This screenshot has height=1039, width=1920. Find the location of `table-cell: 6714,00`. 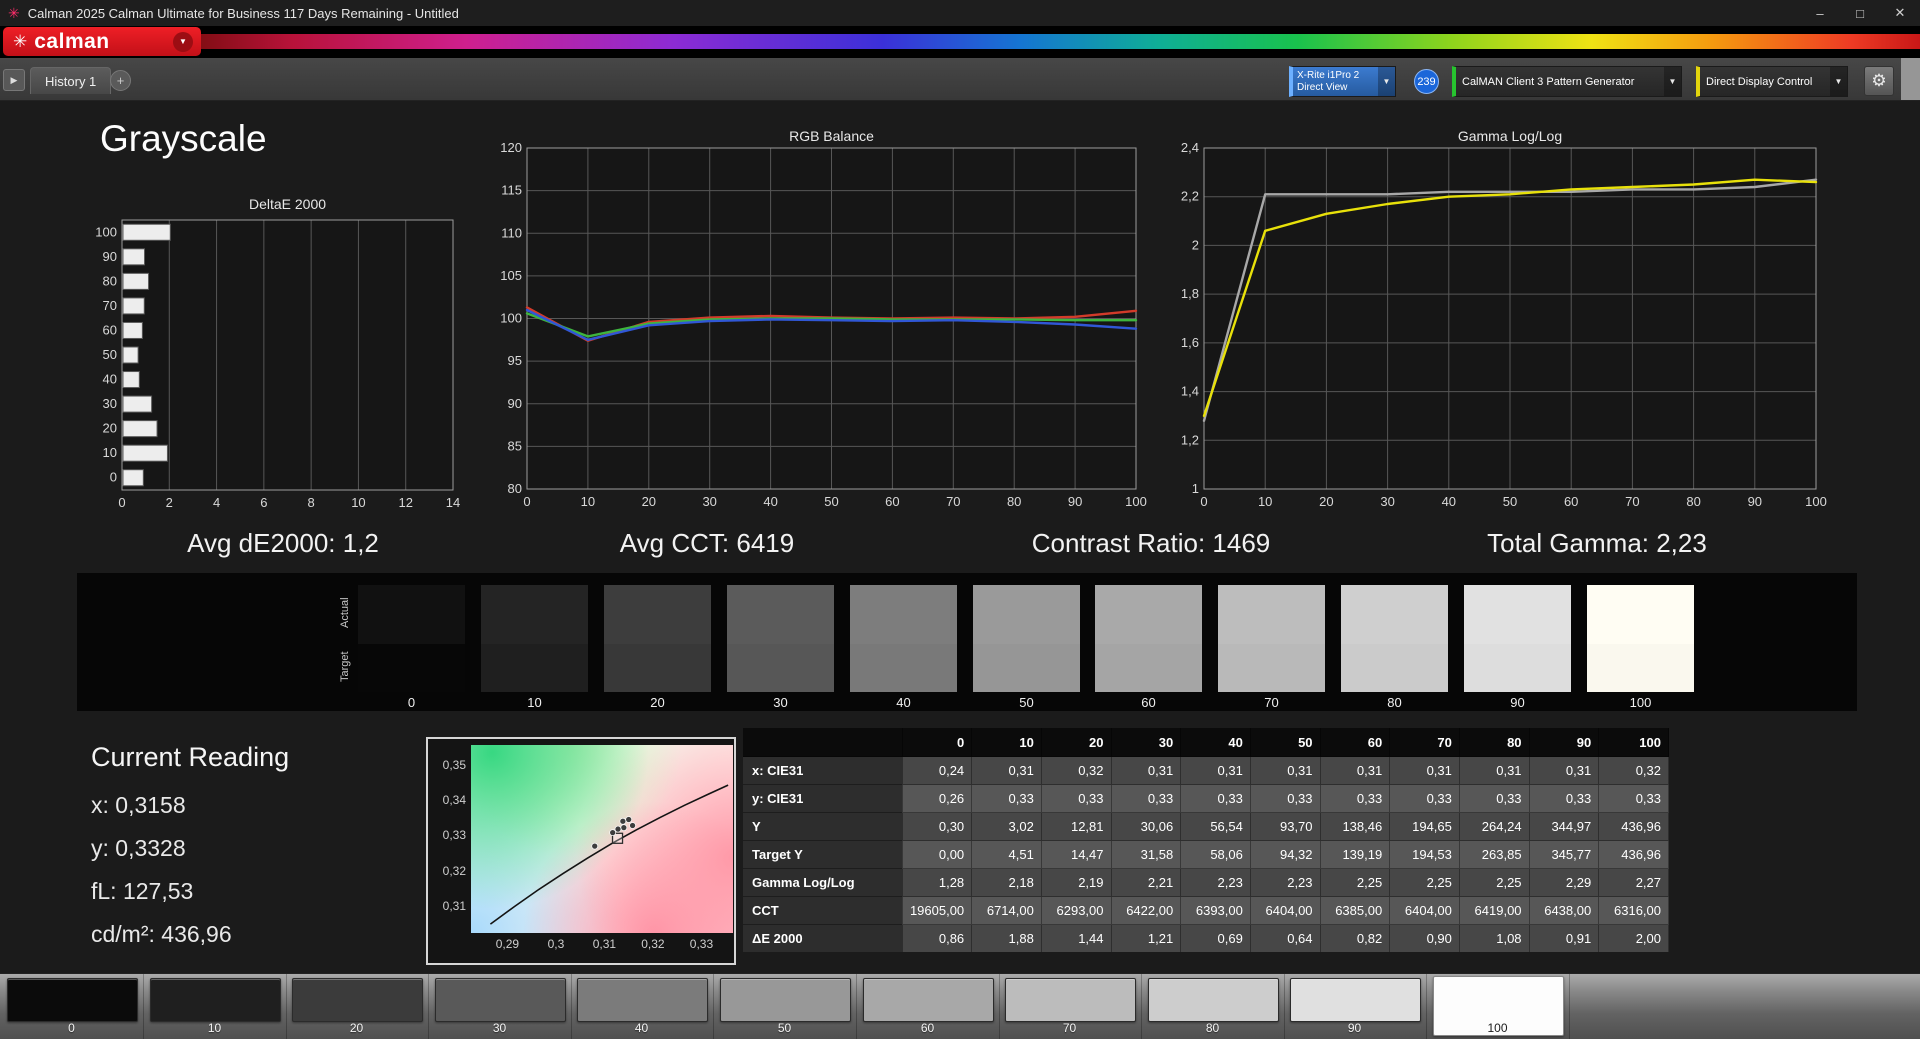

table-cell: 6714,00 is located at coordinates (1006, 910).